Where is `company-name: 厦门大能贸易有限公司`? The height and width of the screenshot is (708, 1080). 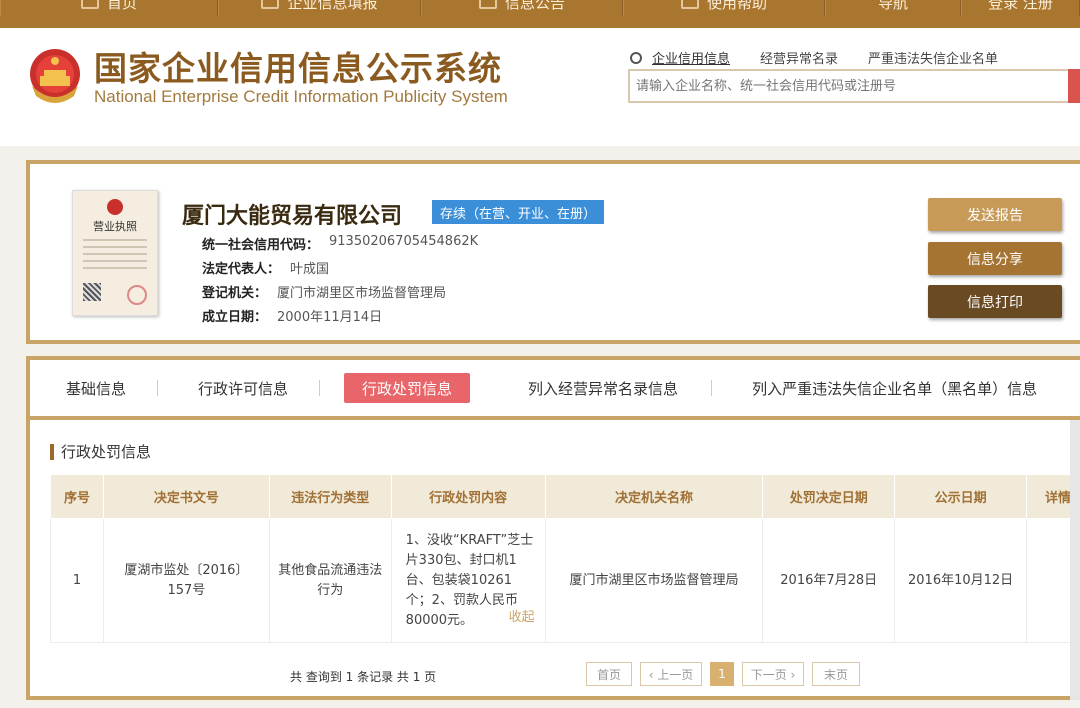 company-name: 厦门大能贸易有限公司 is located at coordinates (292, 216).